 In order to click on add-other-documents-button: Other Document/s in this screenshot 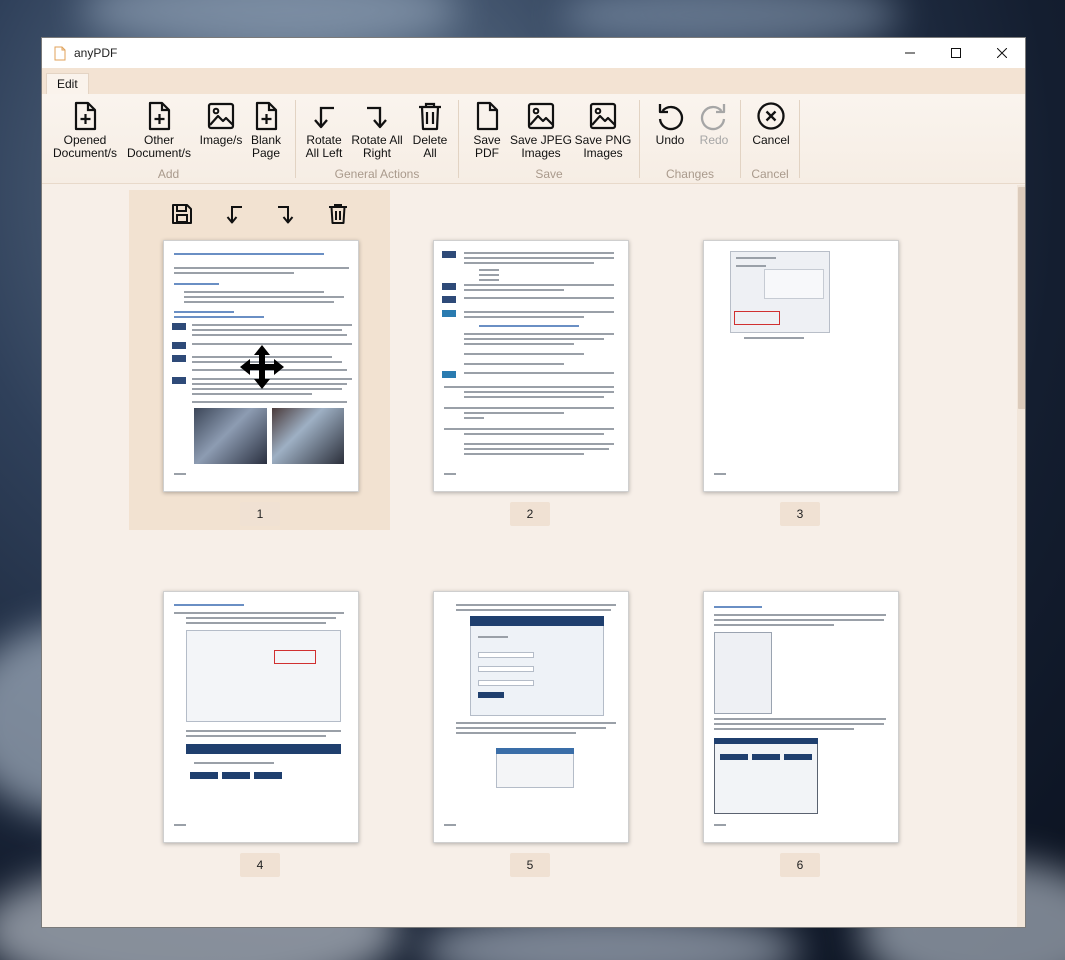, I will do `click(159, 130)`.